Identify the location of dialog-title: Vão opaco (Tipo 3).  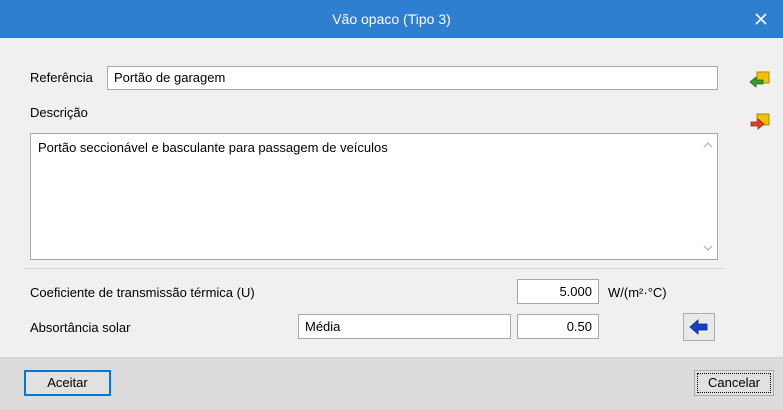
(391, 19).